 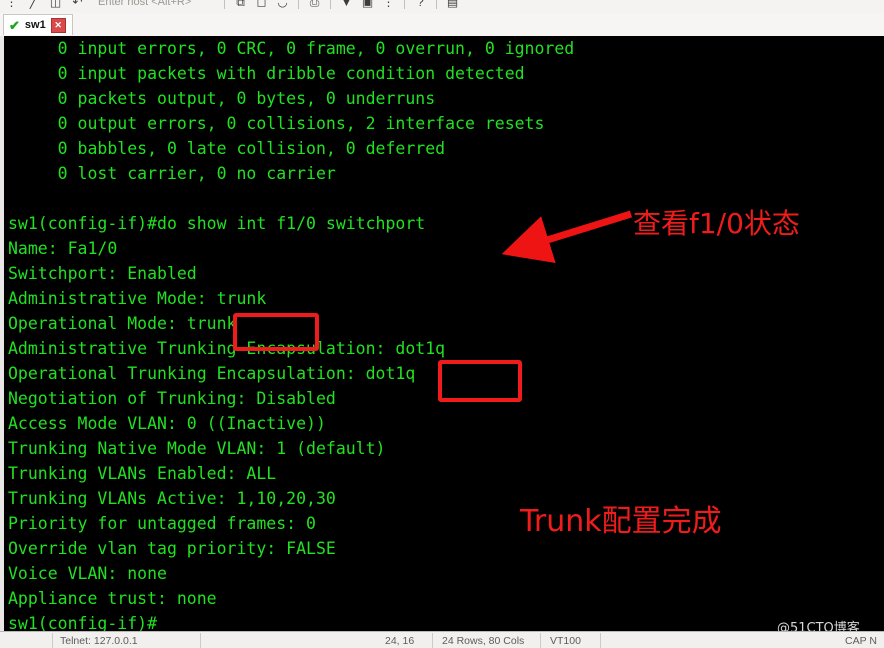 I want to click on connected-check-icon: ✔, so click(x=14, y=25).